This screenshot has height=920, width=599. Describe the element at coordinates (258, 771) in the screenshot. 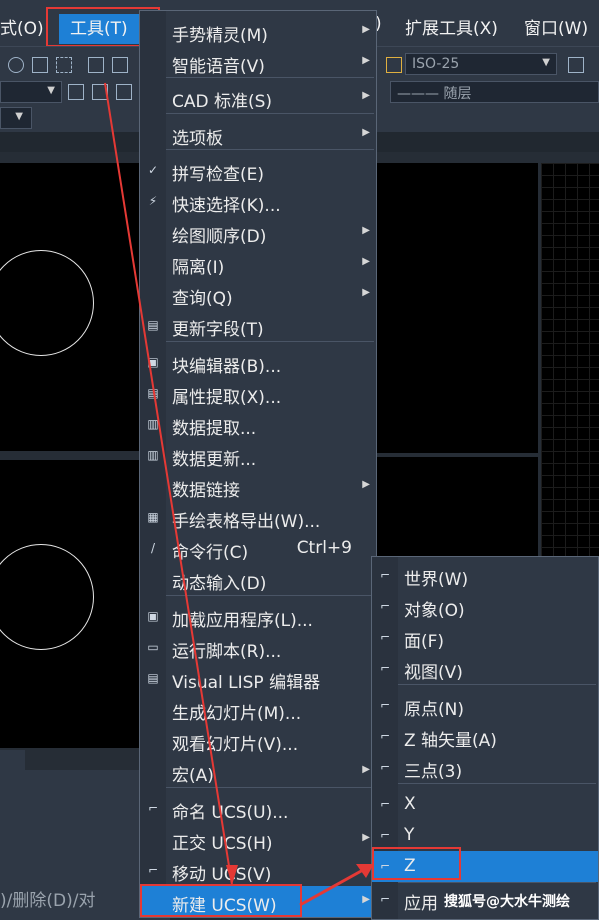

I see `tools-menu-item: 宏(A) ▶` at that location.